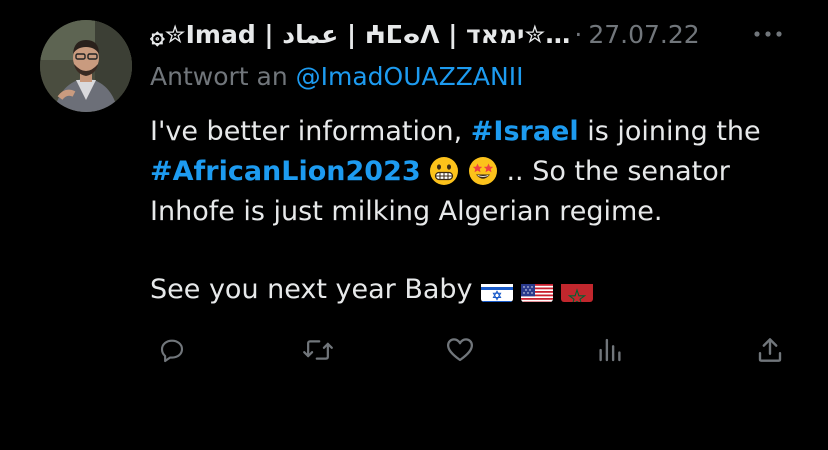 The height and width of the screenshot is (450, 828). I want to click on views-button, so click(610, 352).